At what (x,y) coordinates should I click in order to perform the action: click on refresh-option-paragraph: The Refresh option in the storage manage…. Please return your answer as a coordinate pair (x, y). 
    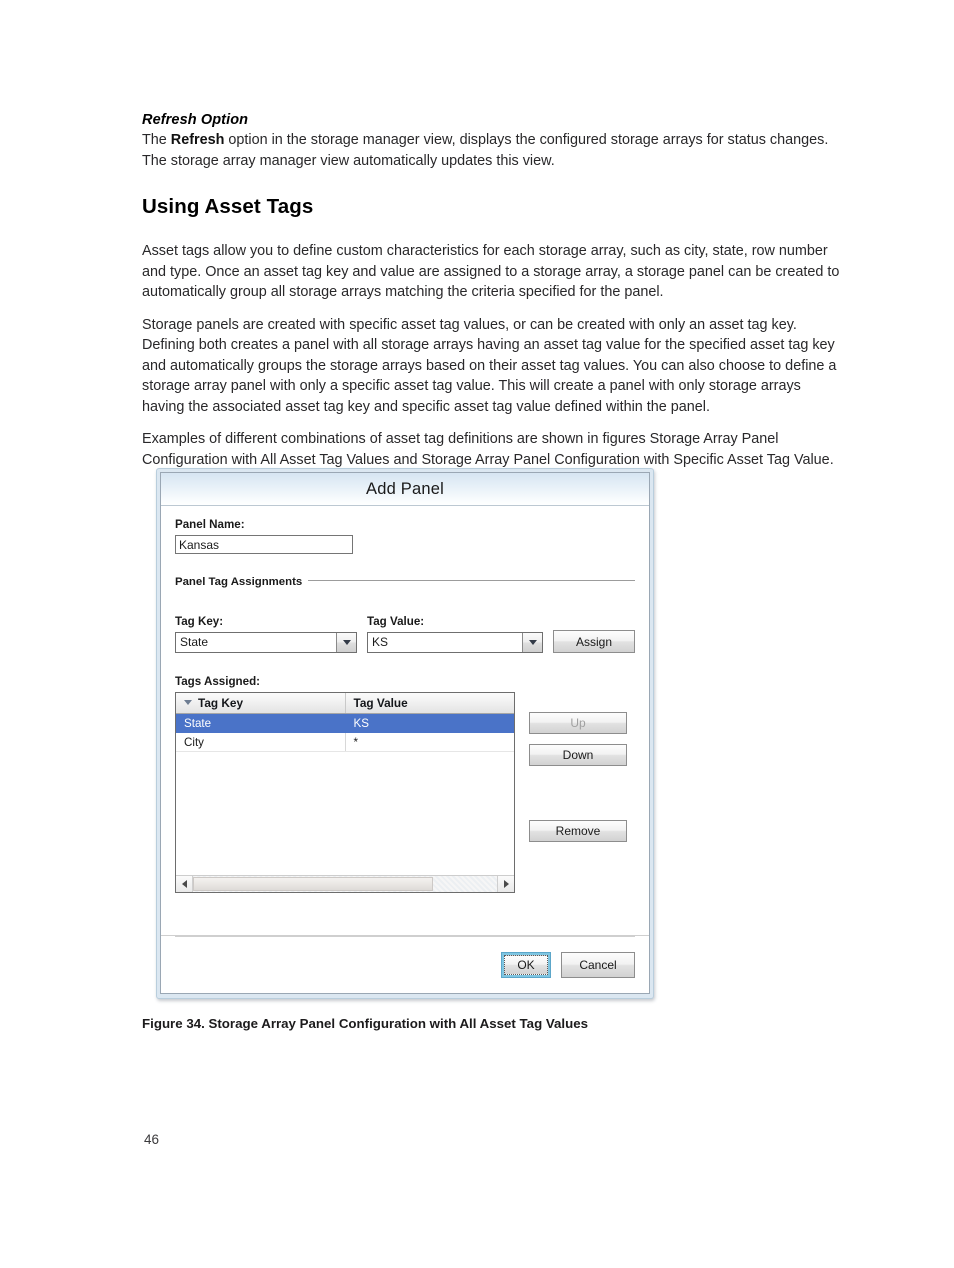
    Looking at the image, I should click on (492, 150).